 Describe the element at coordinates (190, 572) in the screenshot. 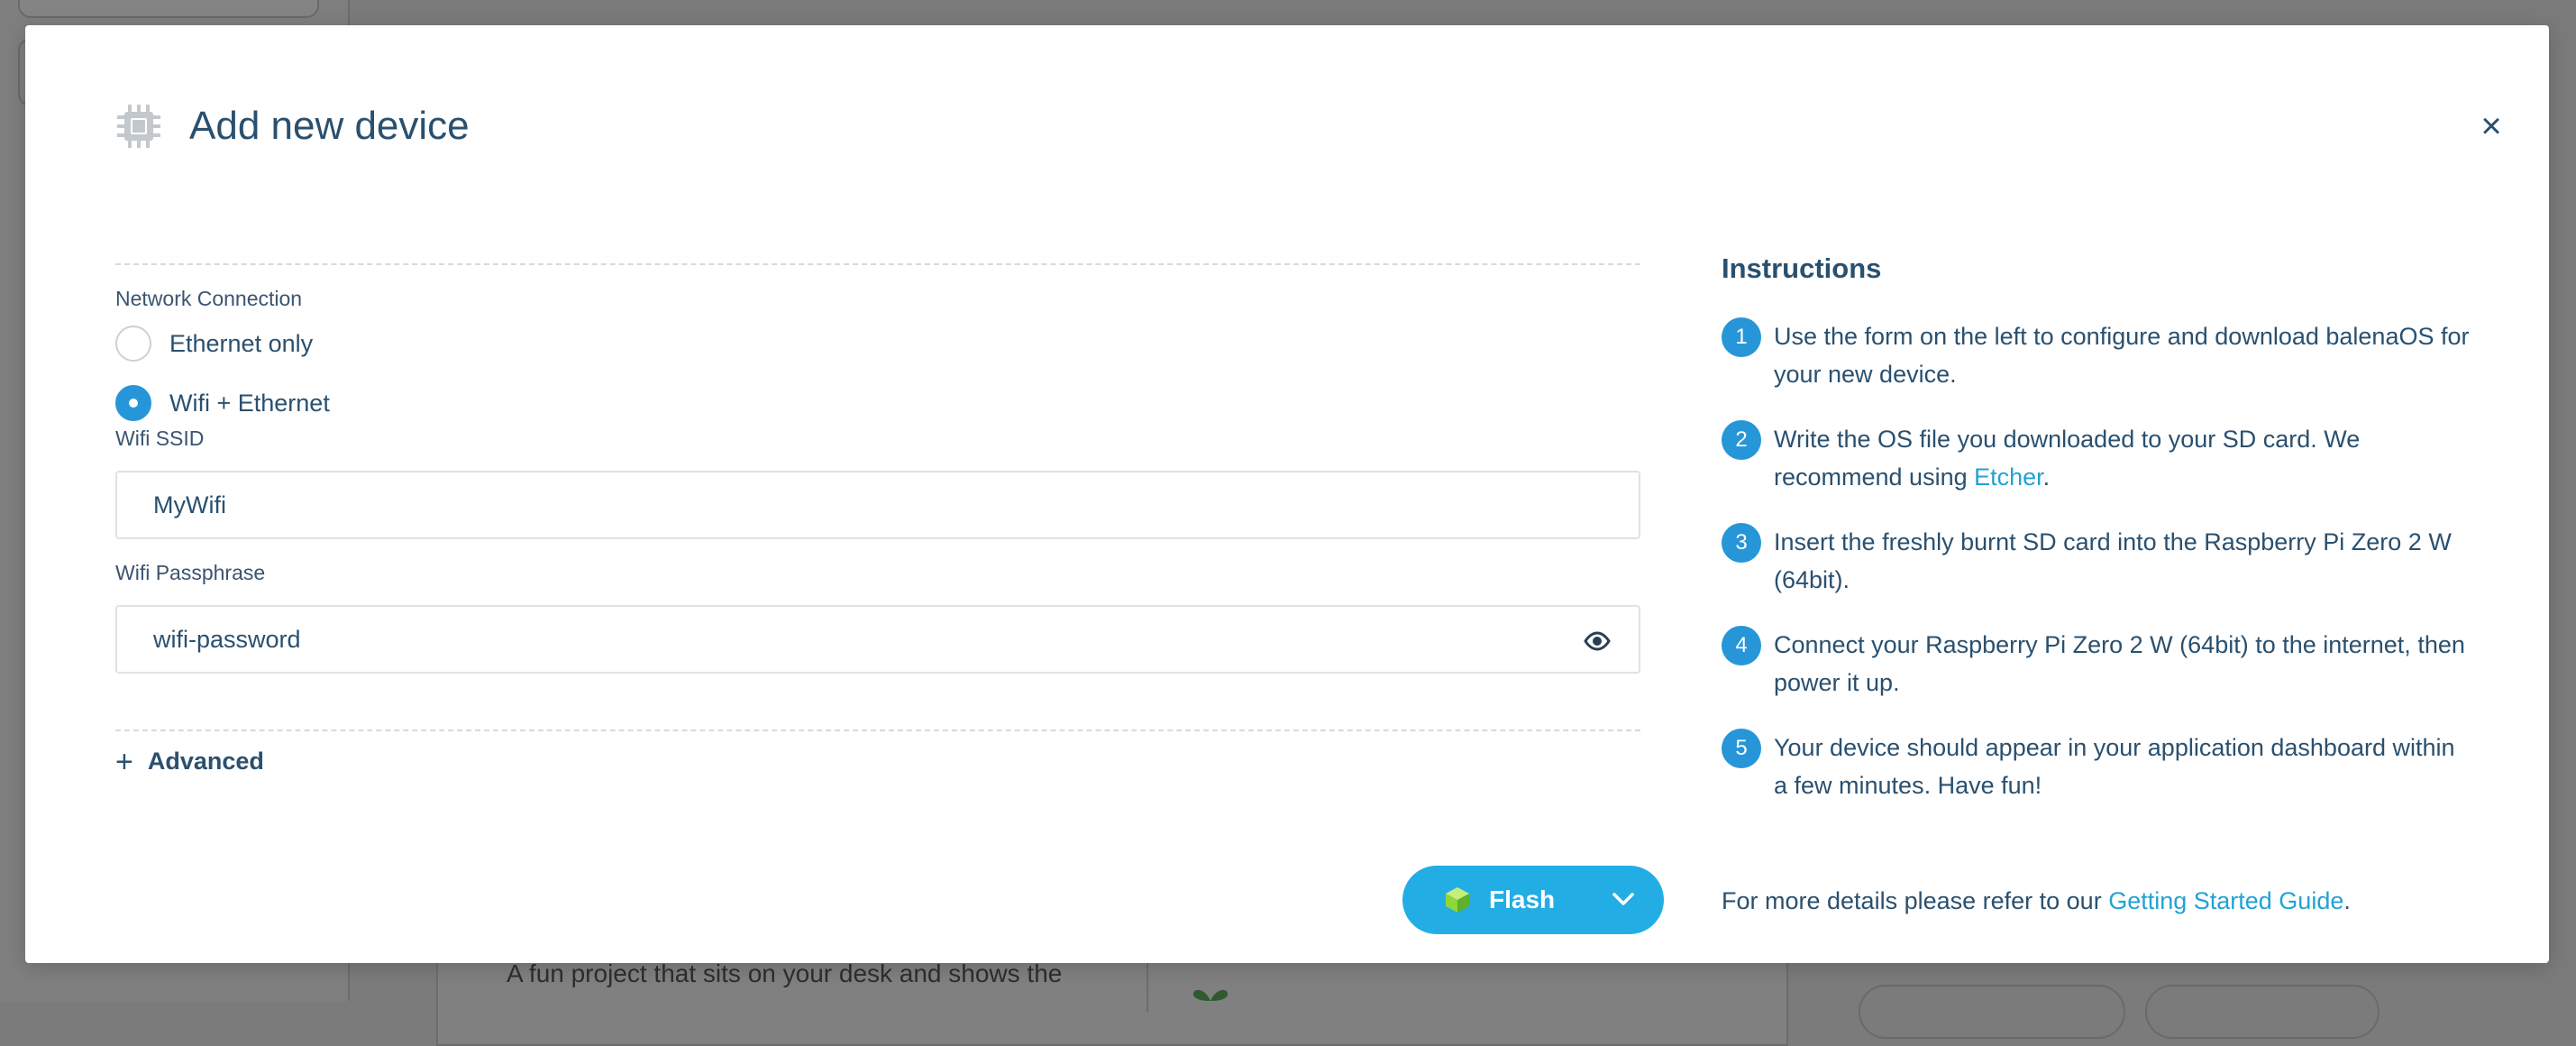

I see `wifi-passphrase-label: Wifi Passphrase` at that location.